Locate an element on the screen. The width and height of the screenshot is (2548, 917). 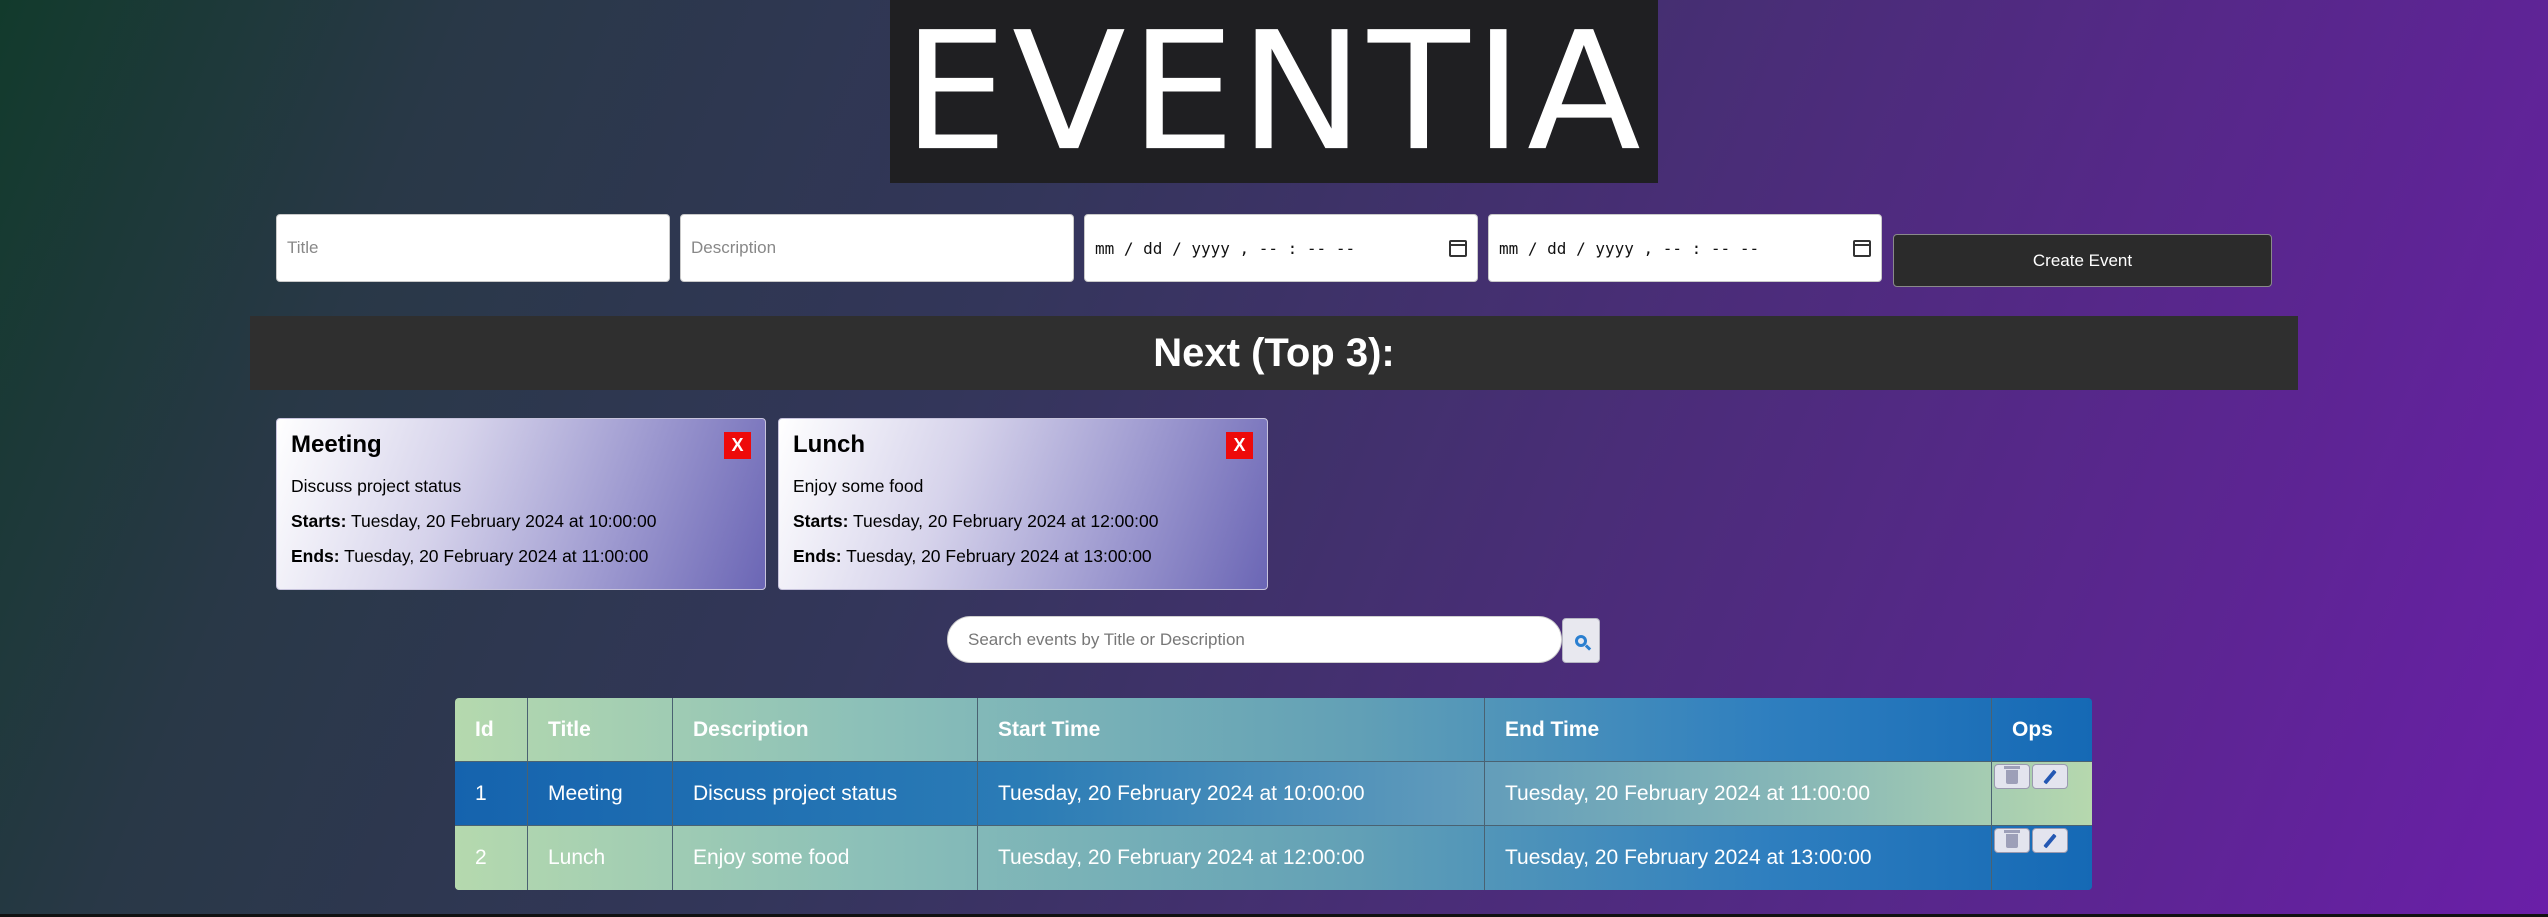
start-datetime-input: mm / dd / yyyy , -- : -- -- is located at coordinates (1281, 248).